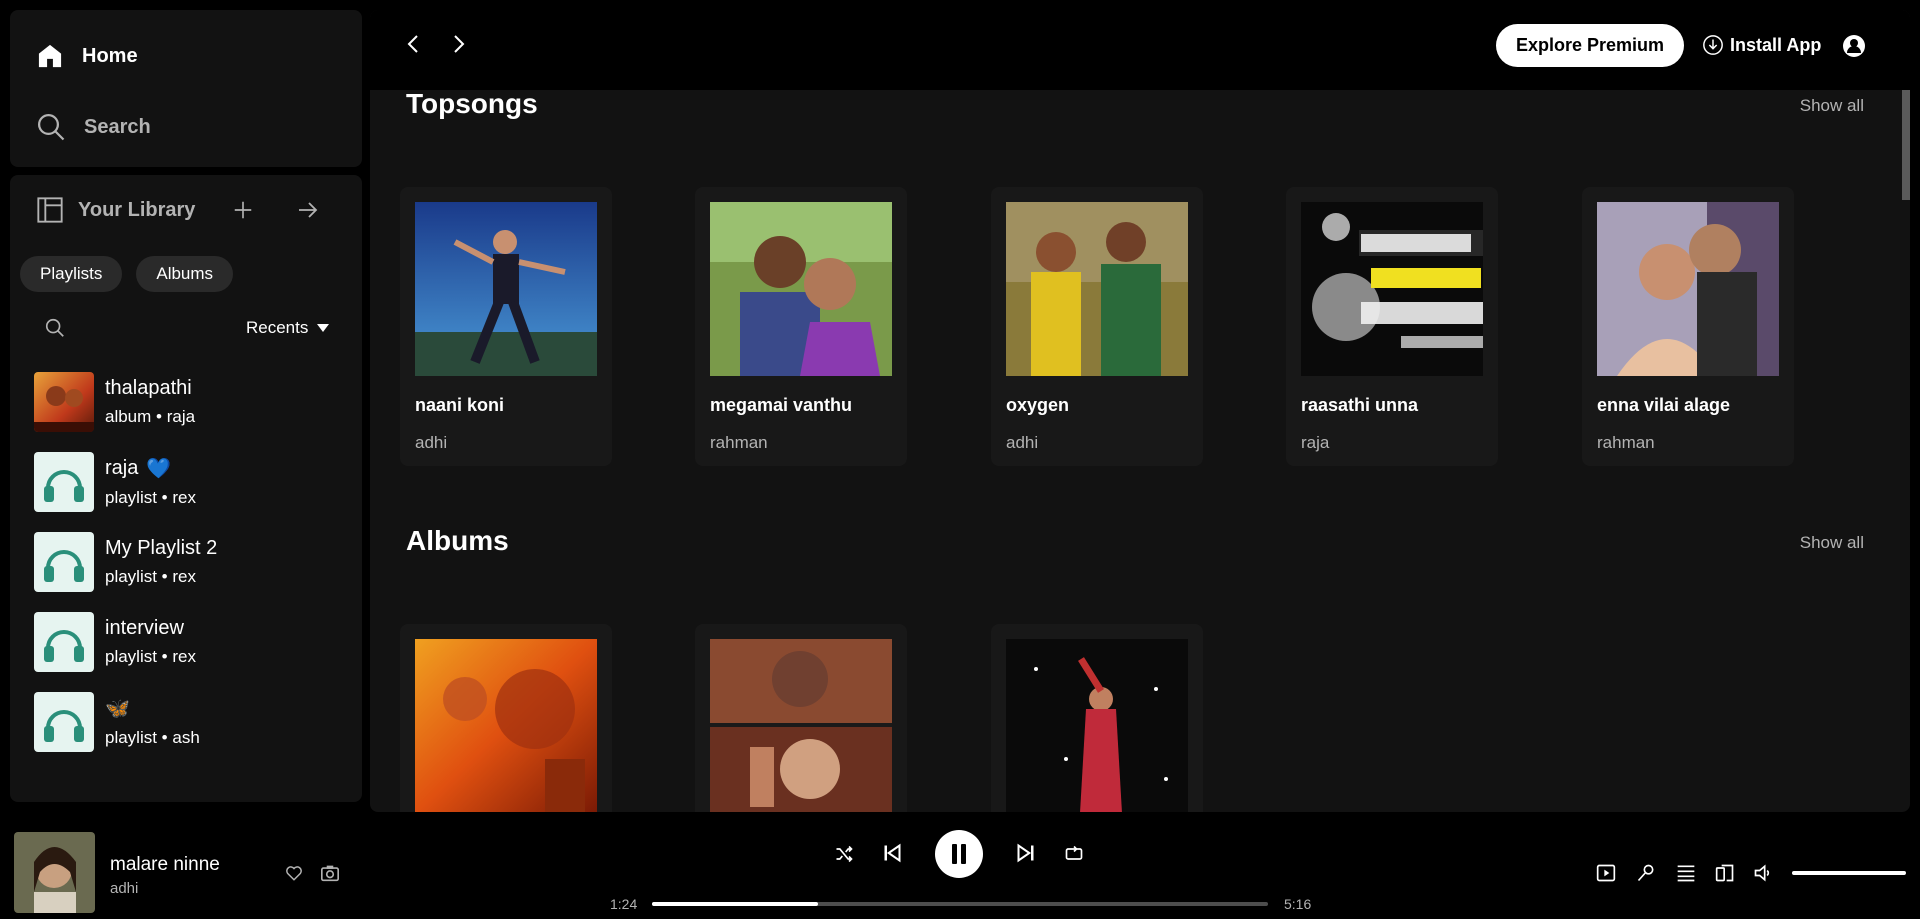  I want to click on progress-fill, so click(735, 904).